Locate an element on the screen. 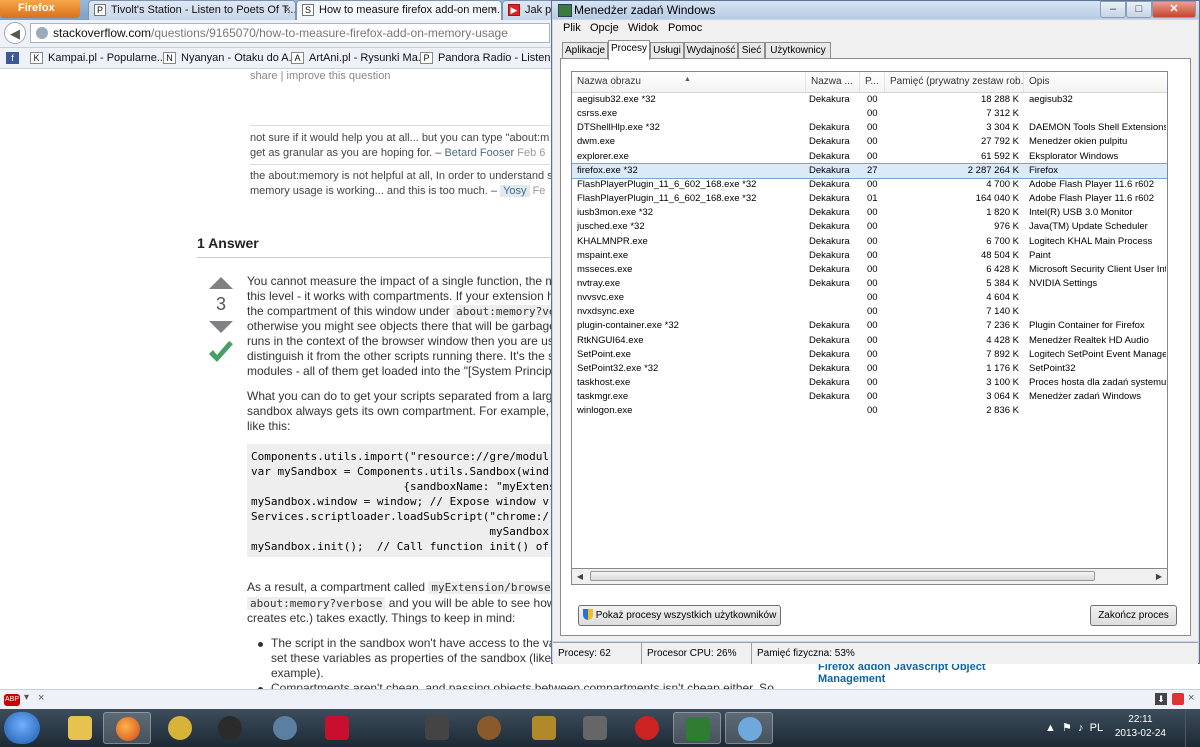  notification-icon is located at coordinates (1178, 699).